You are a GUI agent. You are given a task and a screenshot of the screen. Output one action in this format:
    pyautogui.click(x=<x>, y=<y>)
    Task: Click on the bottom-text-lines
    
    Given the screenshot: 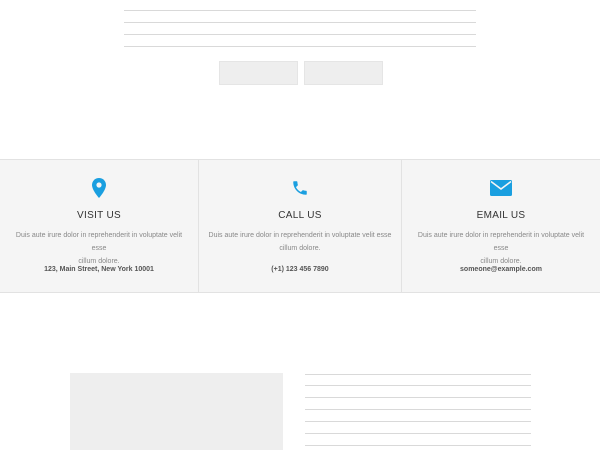 What is the action you would take?
    pyautogui.click(x=418, y=412)
    